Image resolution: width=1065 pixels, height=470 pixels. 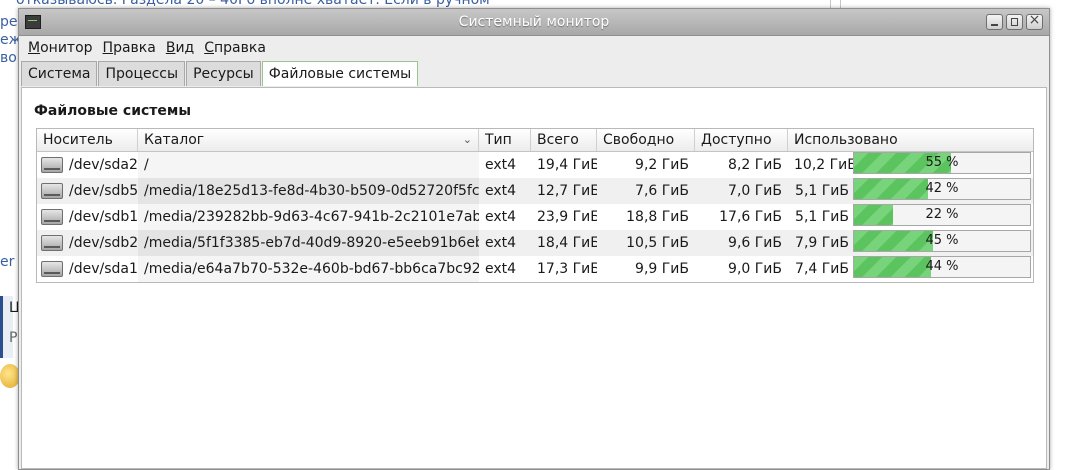 I want to click on used-cell: 7,4 ГиБ, so click(x=822, y=269).